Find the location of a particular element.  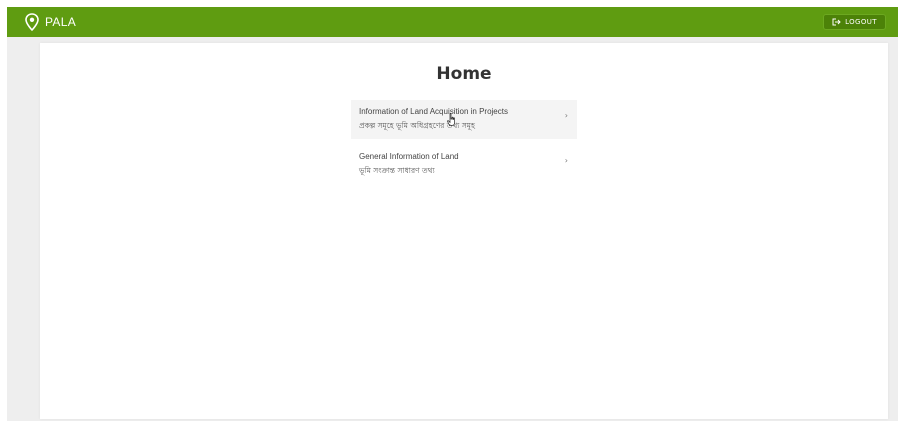

menu-item-label-bn: ভূমি সংক্রান্ত সাধারণ তথ্য is located at coordinates (397, 170).